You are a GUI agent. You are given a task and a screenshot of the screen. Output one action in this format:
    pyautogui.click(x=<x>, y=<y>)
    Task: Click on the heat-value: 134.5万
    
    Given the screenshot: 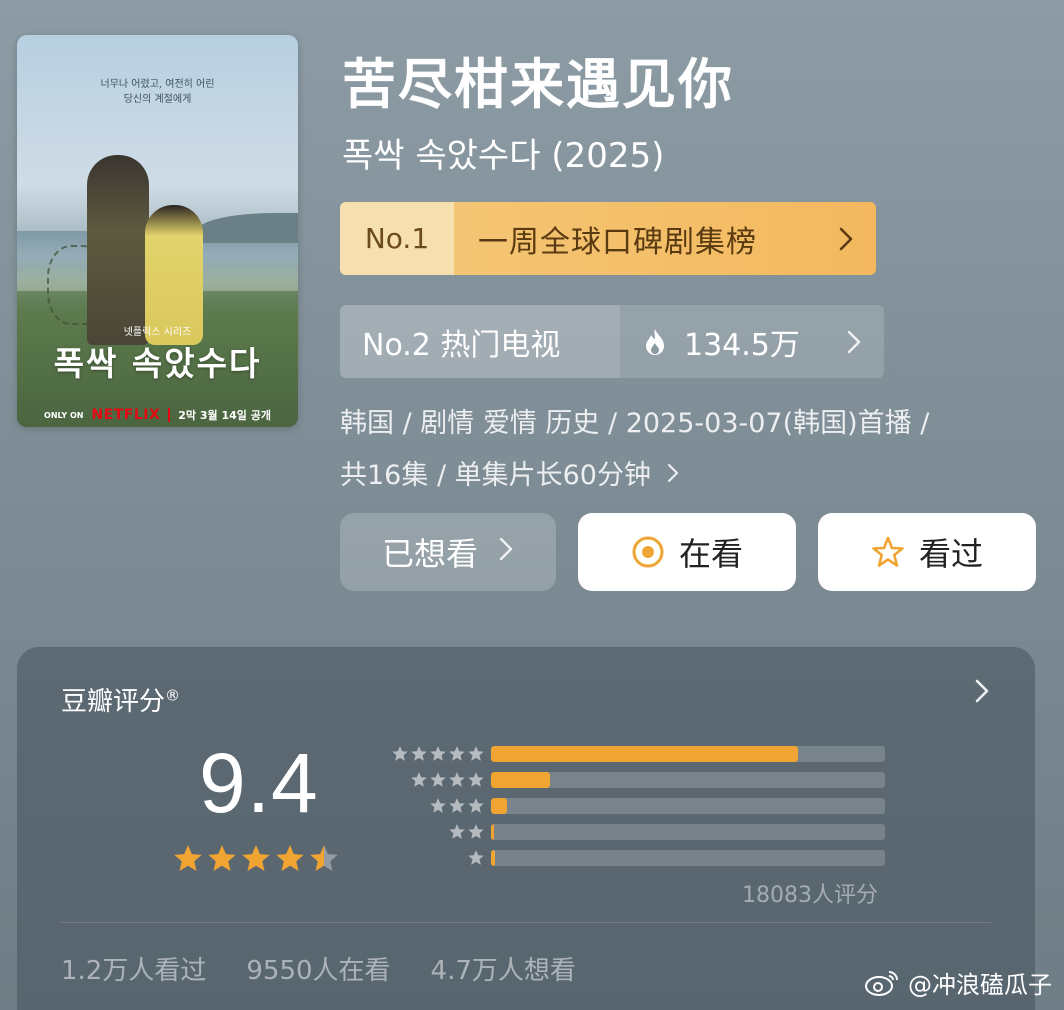 What is the action you would take?
    pyautogui.click(x=742, y=345)
    